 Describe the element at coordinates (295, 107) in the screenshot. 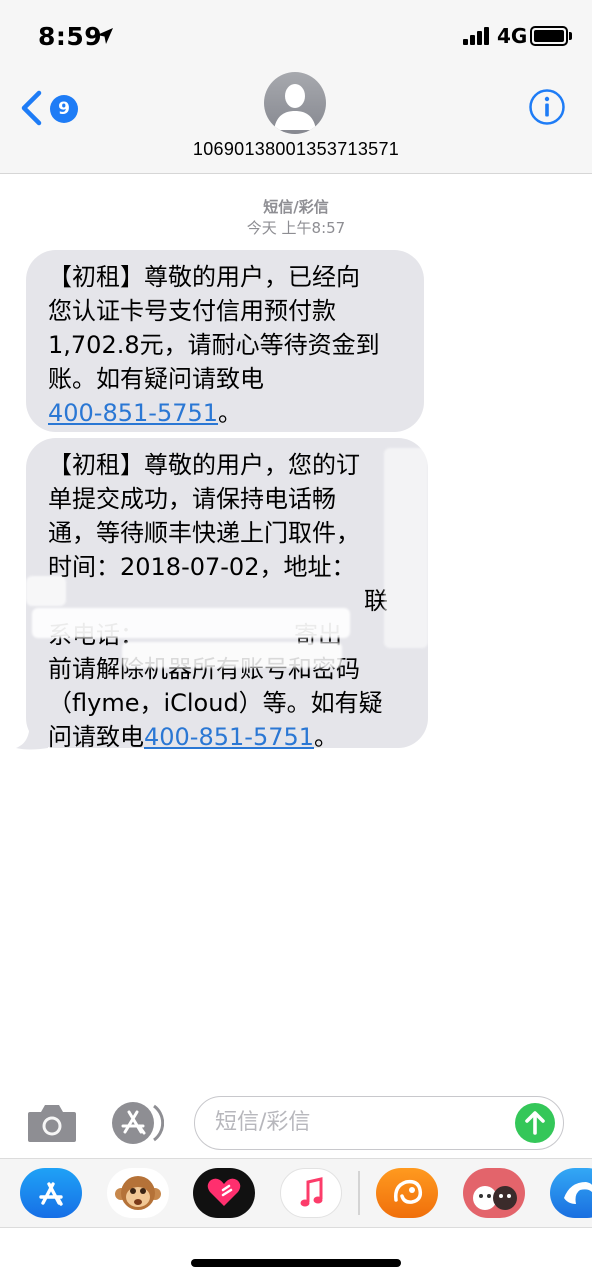

I see `person-silhouette-icon` at that location.